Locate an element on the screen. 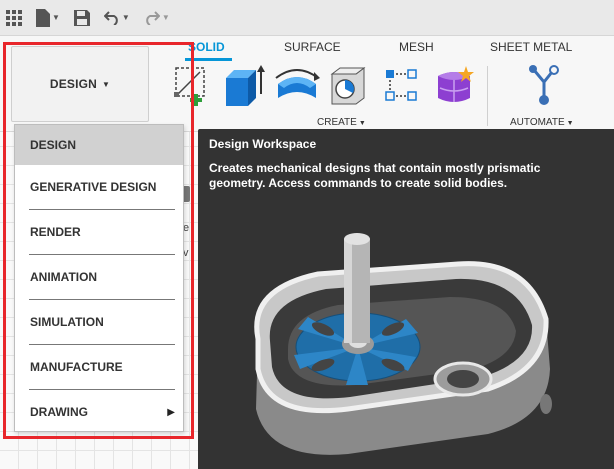  create-sketch-icon is located at coordinates (189, 86).